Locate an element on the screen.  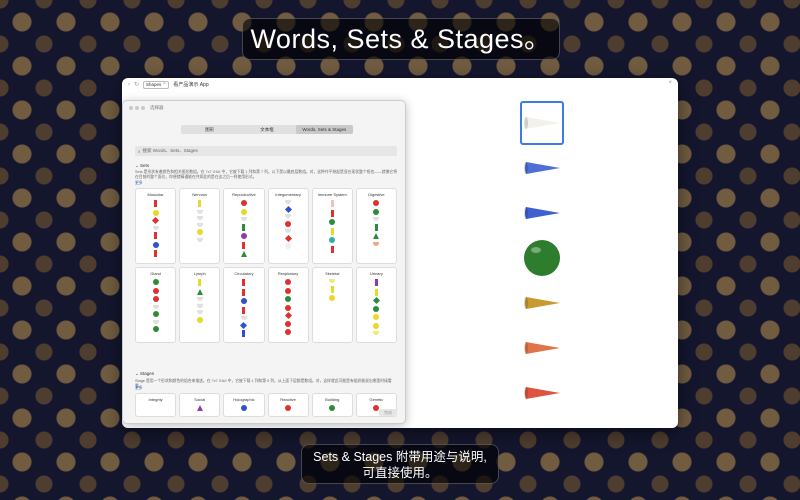
segmented-tabs: 图形 文本框 Words, Sets & Stages is located at coordinates (267, 129).